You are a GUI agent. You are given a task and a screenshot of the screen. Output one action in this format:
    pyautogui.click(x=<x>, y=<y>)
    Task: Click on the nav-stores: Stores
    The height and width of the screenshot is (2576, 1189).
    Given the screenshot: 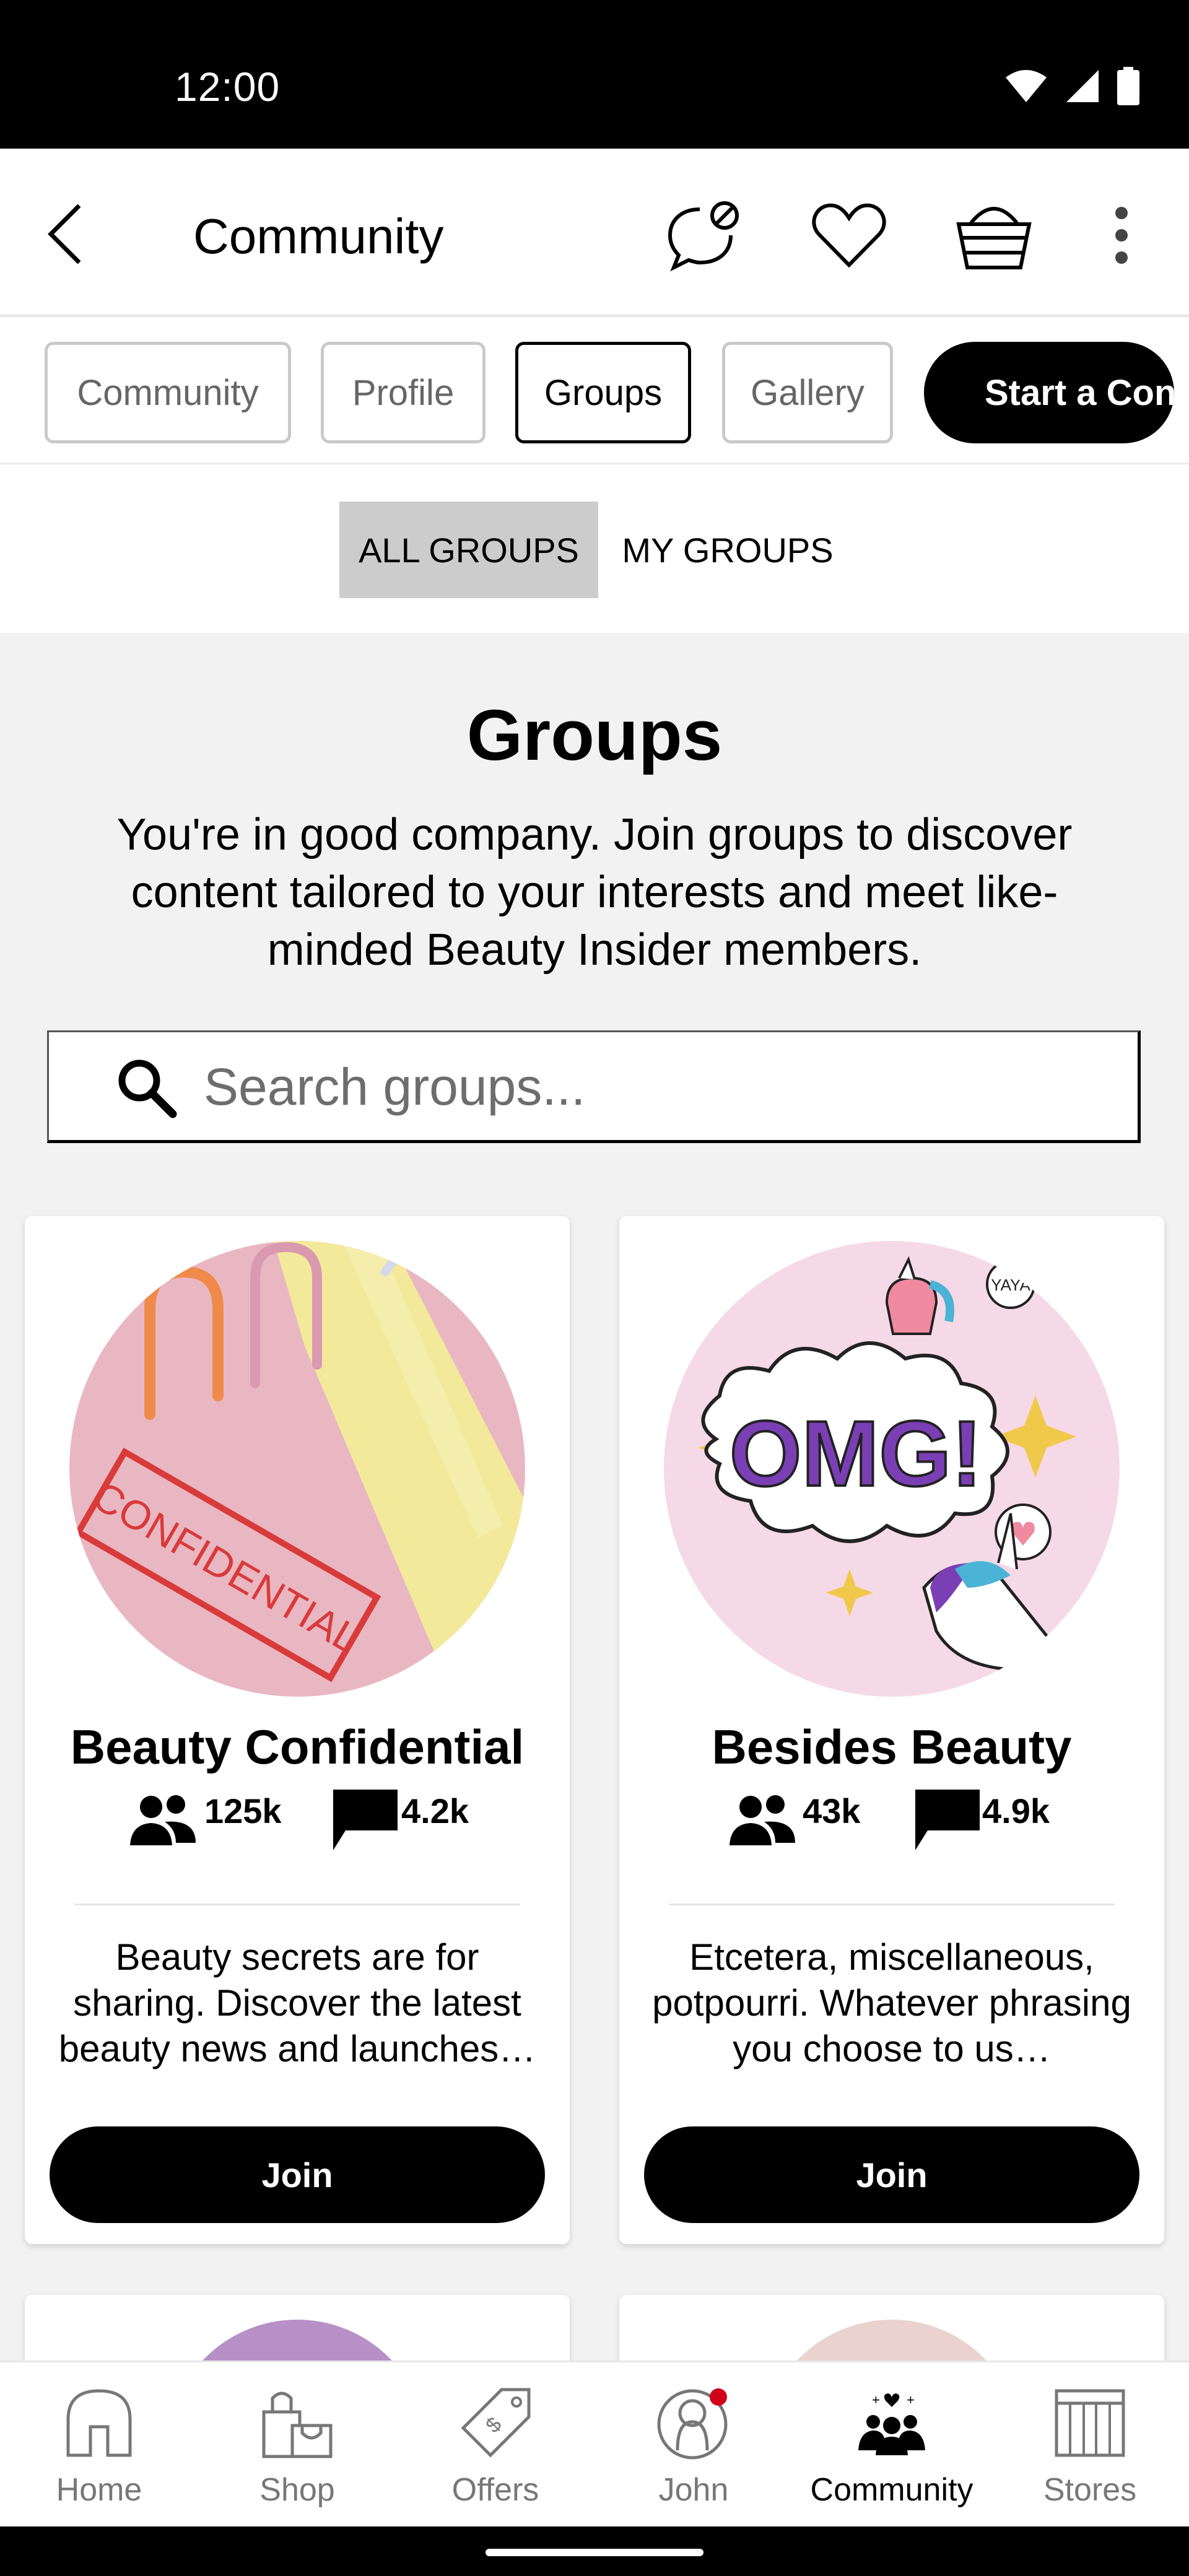 What is the action you would take?
    pyautogui.click(x=1090, y=2445)
    